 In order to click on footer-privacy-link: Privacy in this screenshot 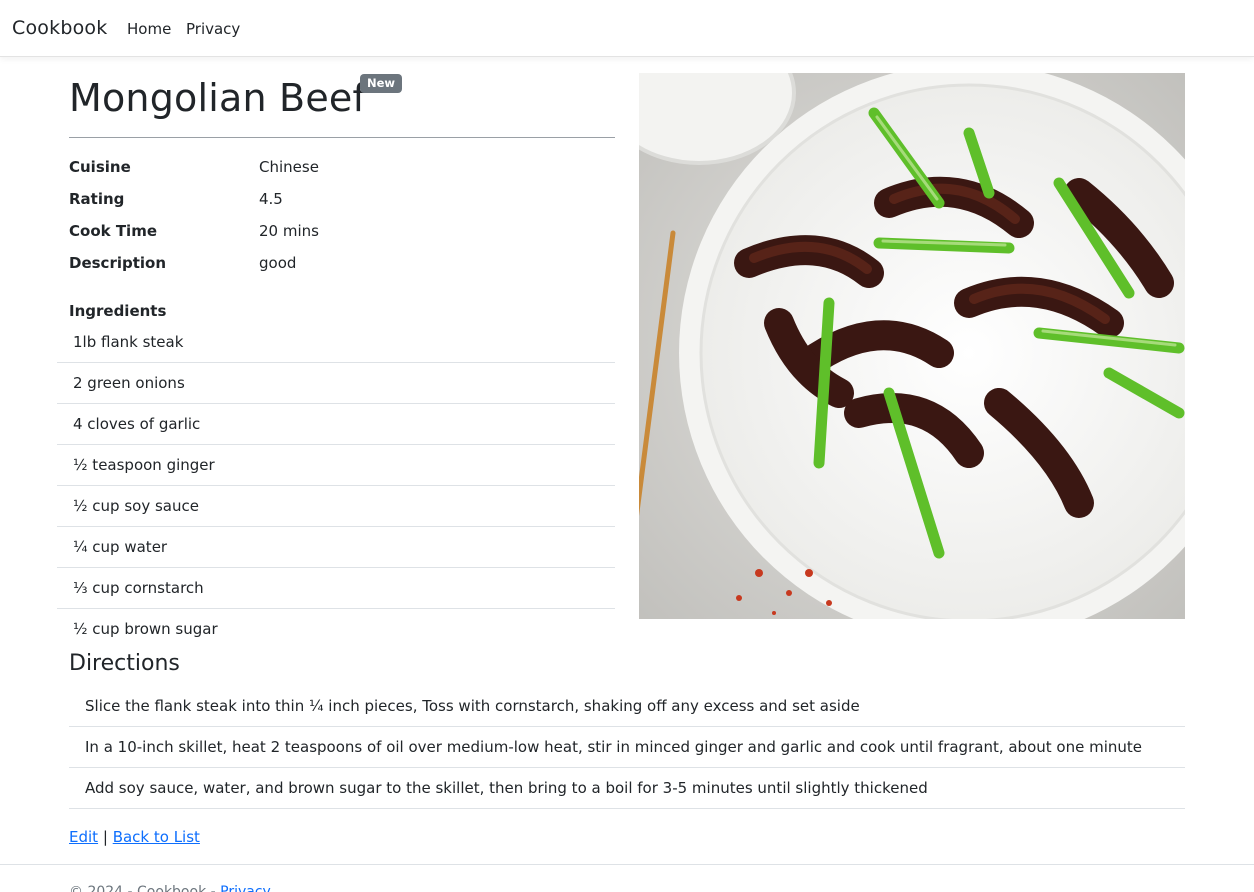, I will do `click(245, 888)`.